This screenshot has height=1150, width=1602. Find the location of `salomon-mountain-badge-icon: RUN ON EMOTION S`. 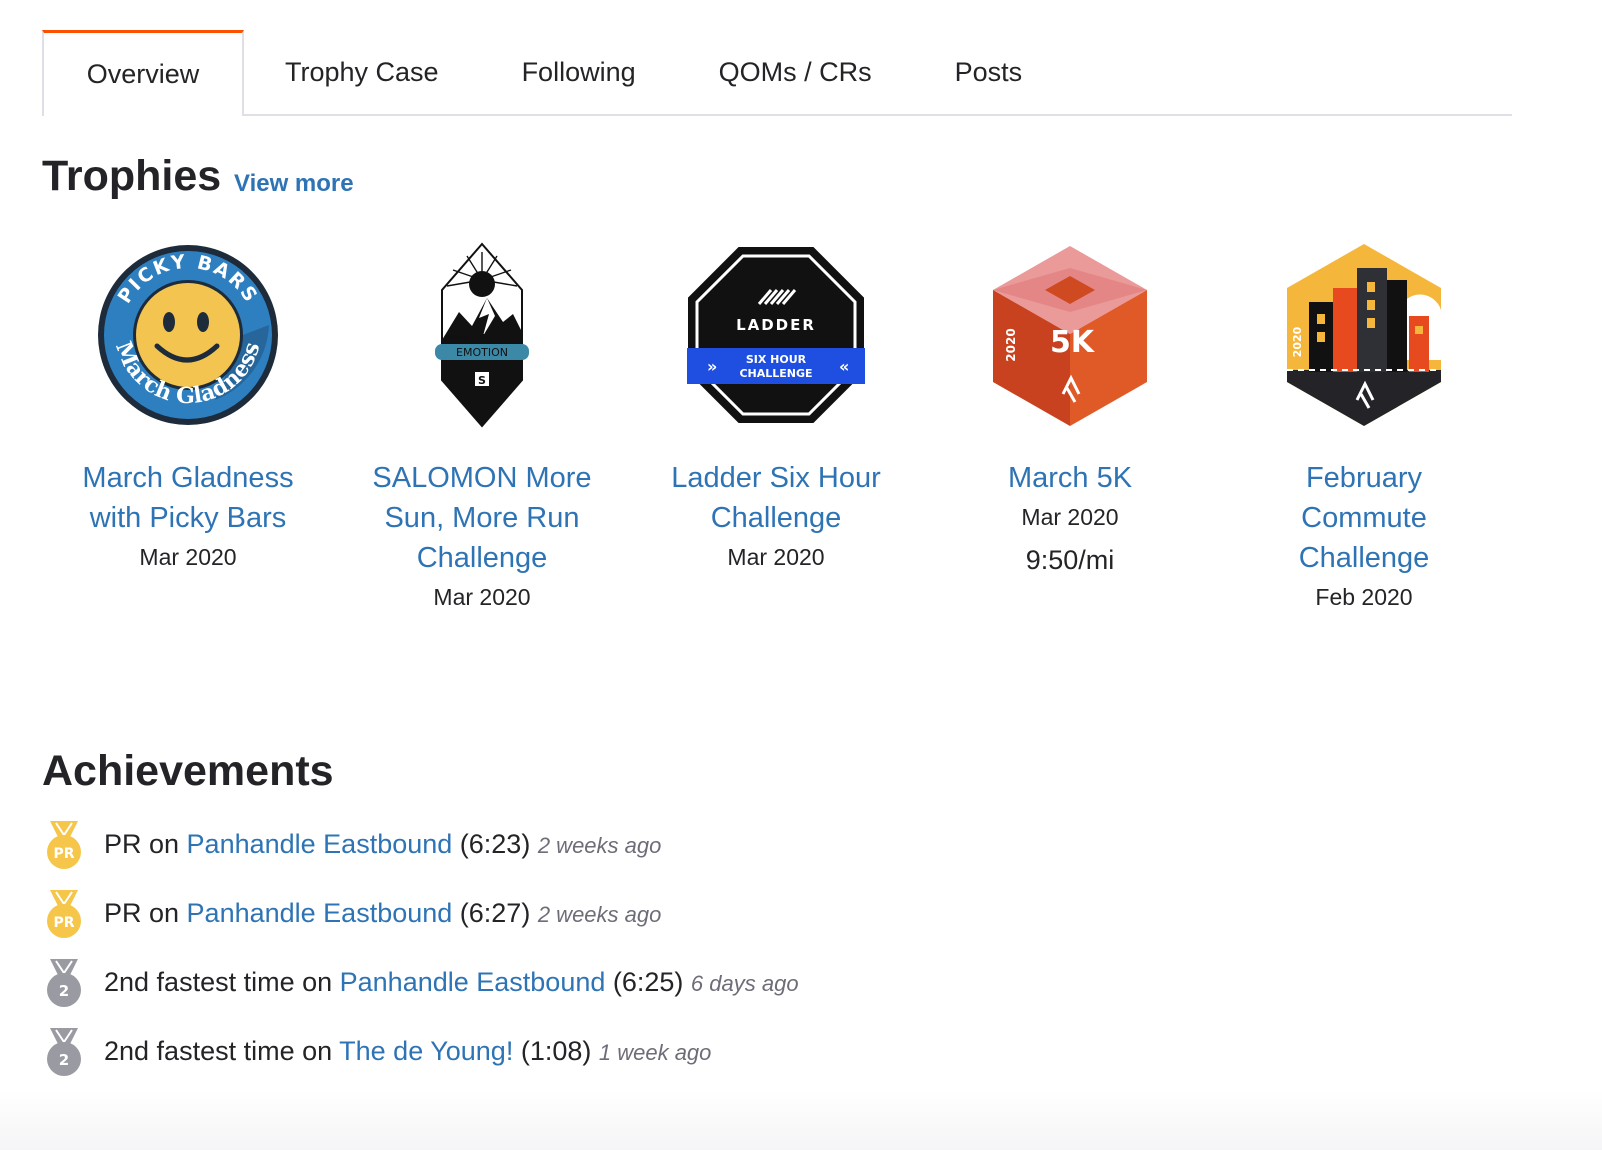

salomon-mountain-badge-icon: RUN ON EMOTION S is located at coordinates (482, 335).